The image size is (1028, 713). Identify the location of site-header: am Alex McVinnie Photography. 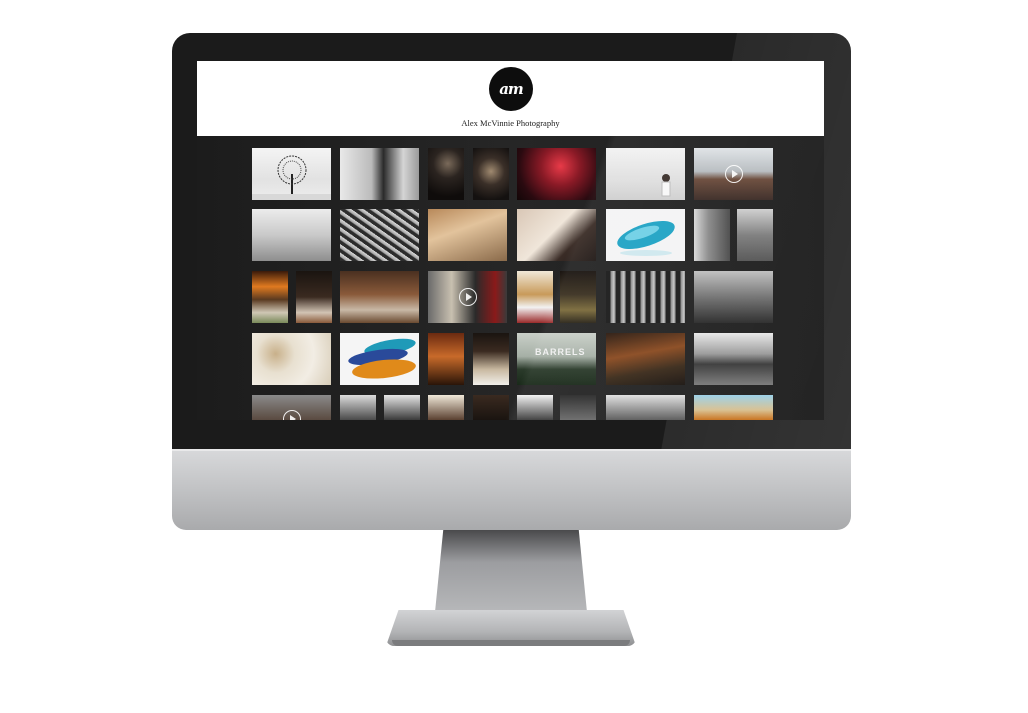
(510, 98).